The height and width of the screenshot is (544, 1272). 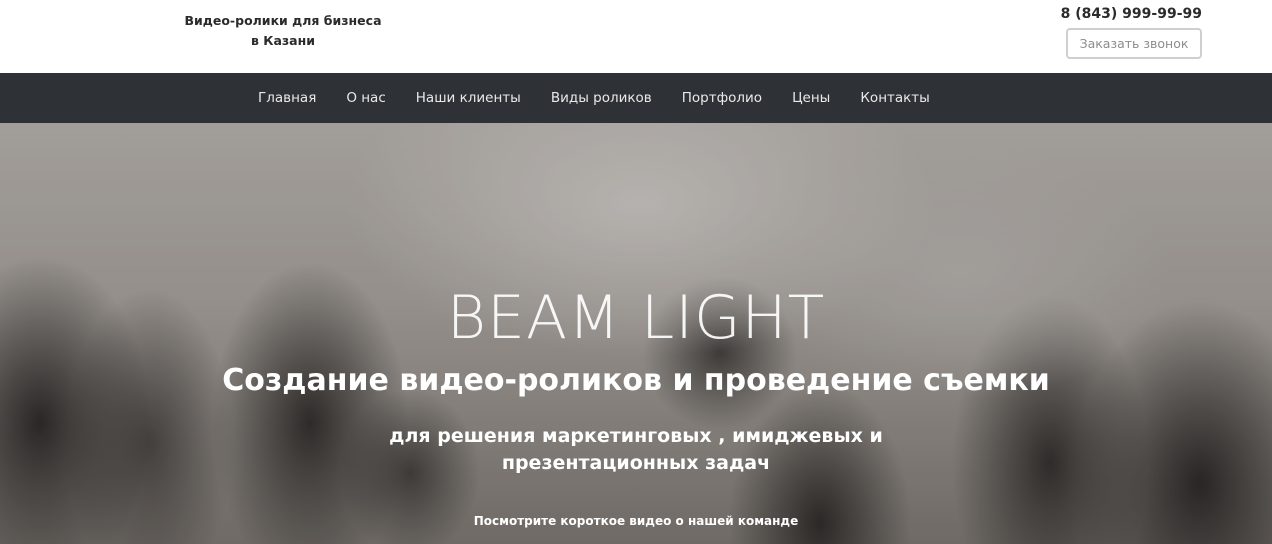 I want to click on nav-item-about: О нас, so click(x=365, y=98).